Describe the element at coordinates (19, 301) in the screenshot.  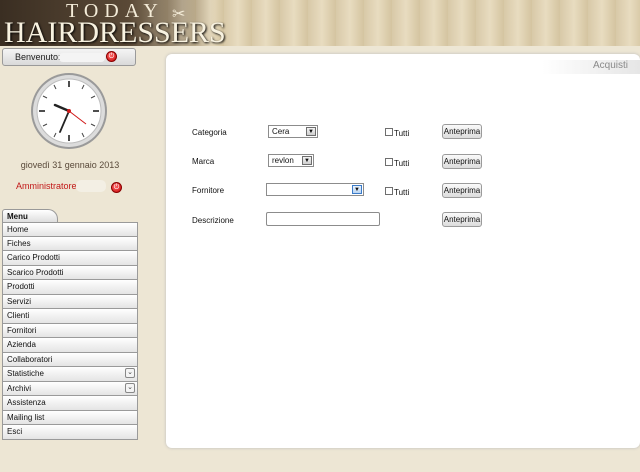
I see `menu-item-label: Servizi` at that location.